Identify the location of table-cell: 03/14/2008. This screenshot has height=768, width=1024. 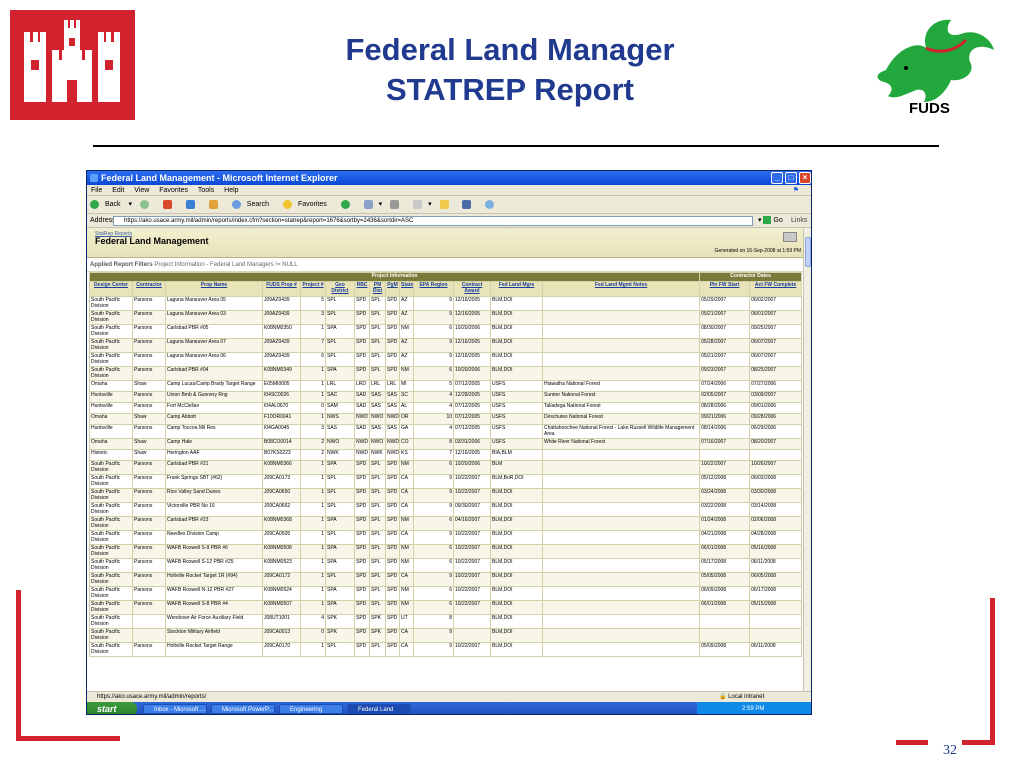
(776, 509).